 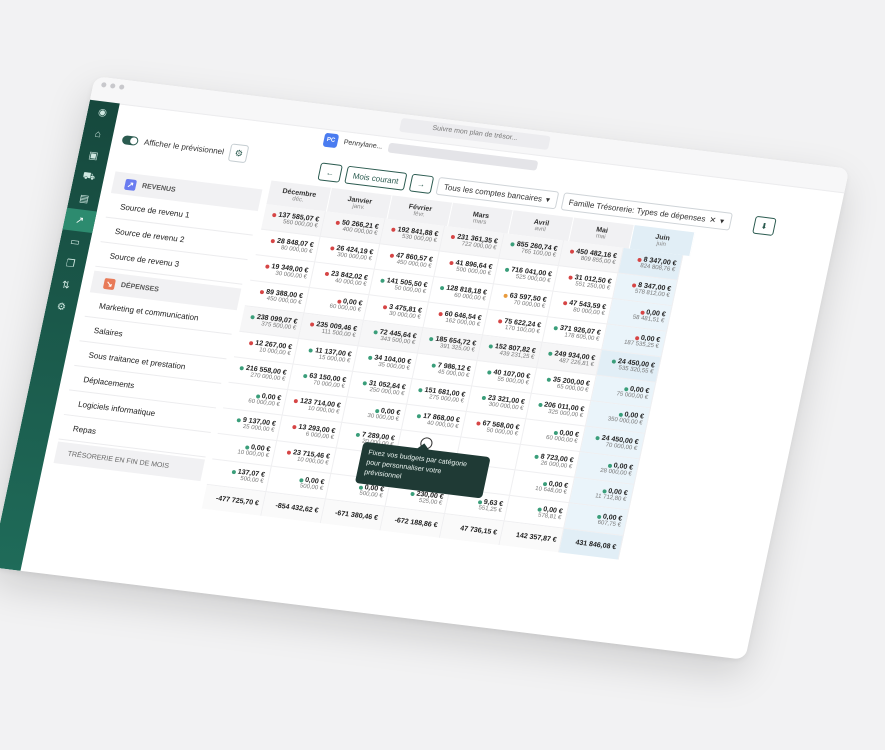 What do you see at coordinates (130, 140) in the screenshot?
I see `forecast-switch` at bounding box center [130, 140].